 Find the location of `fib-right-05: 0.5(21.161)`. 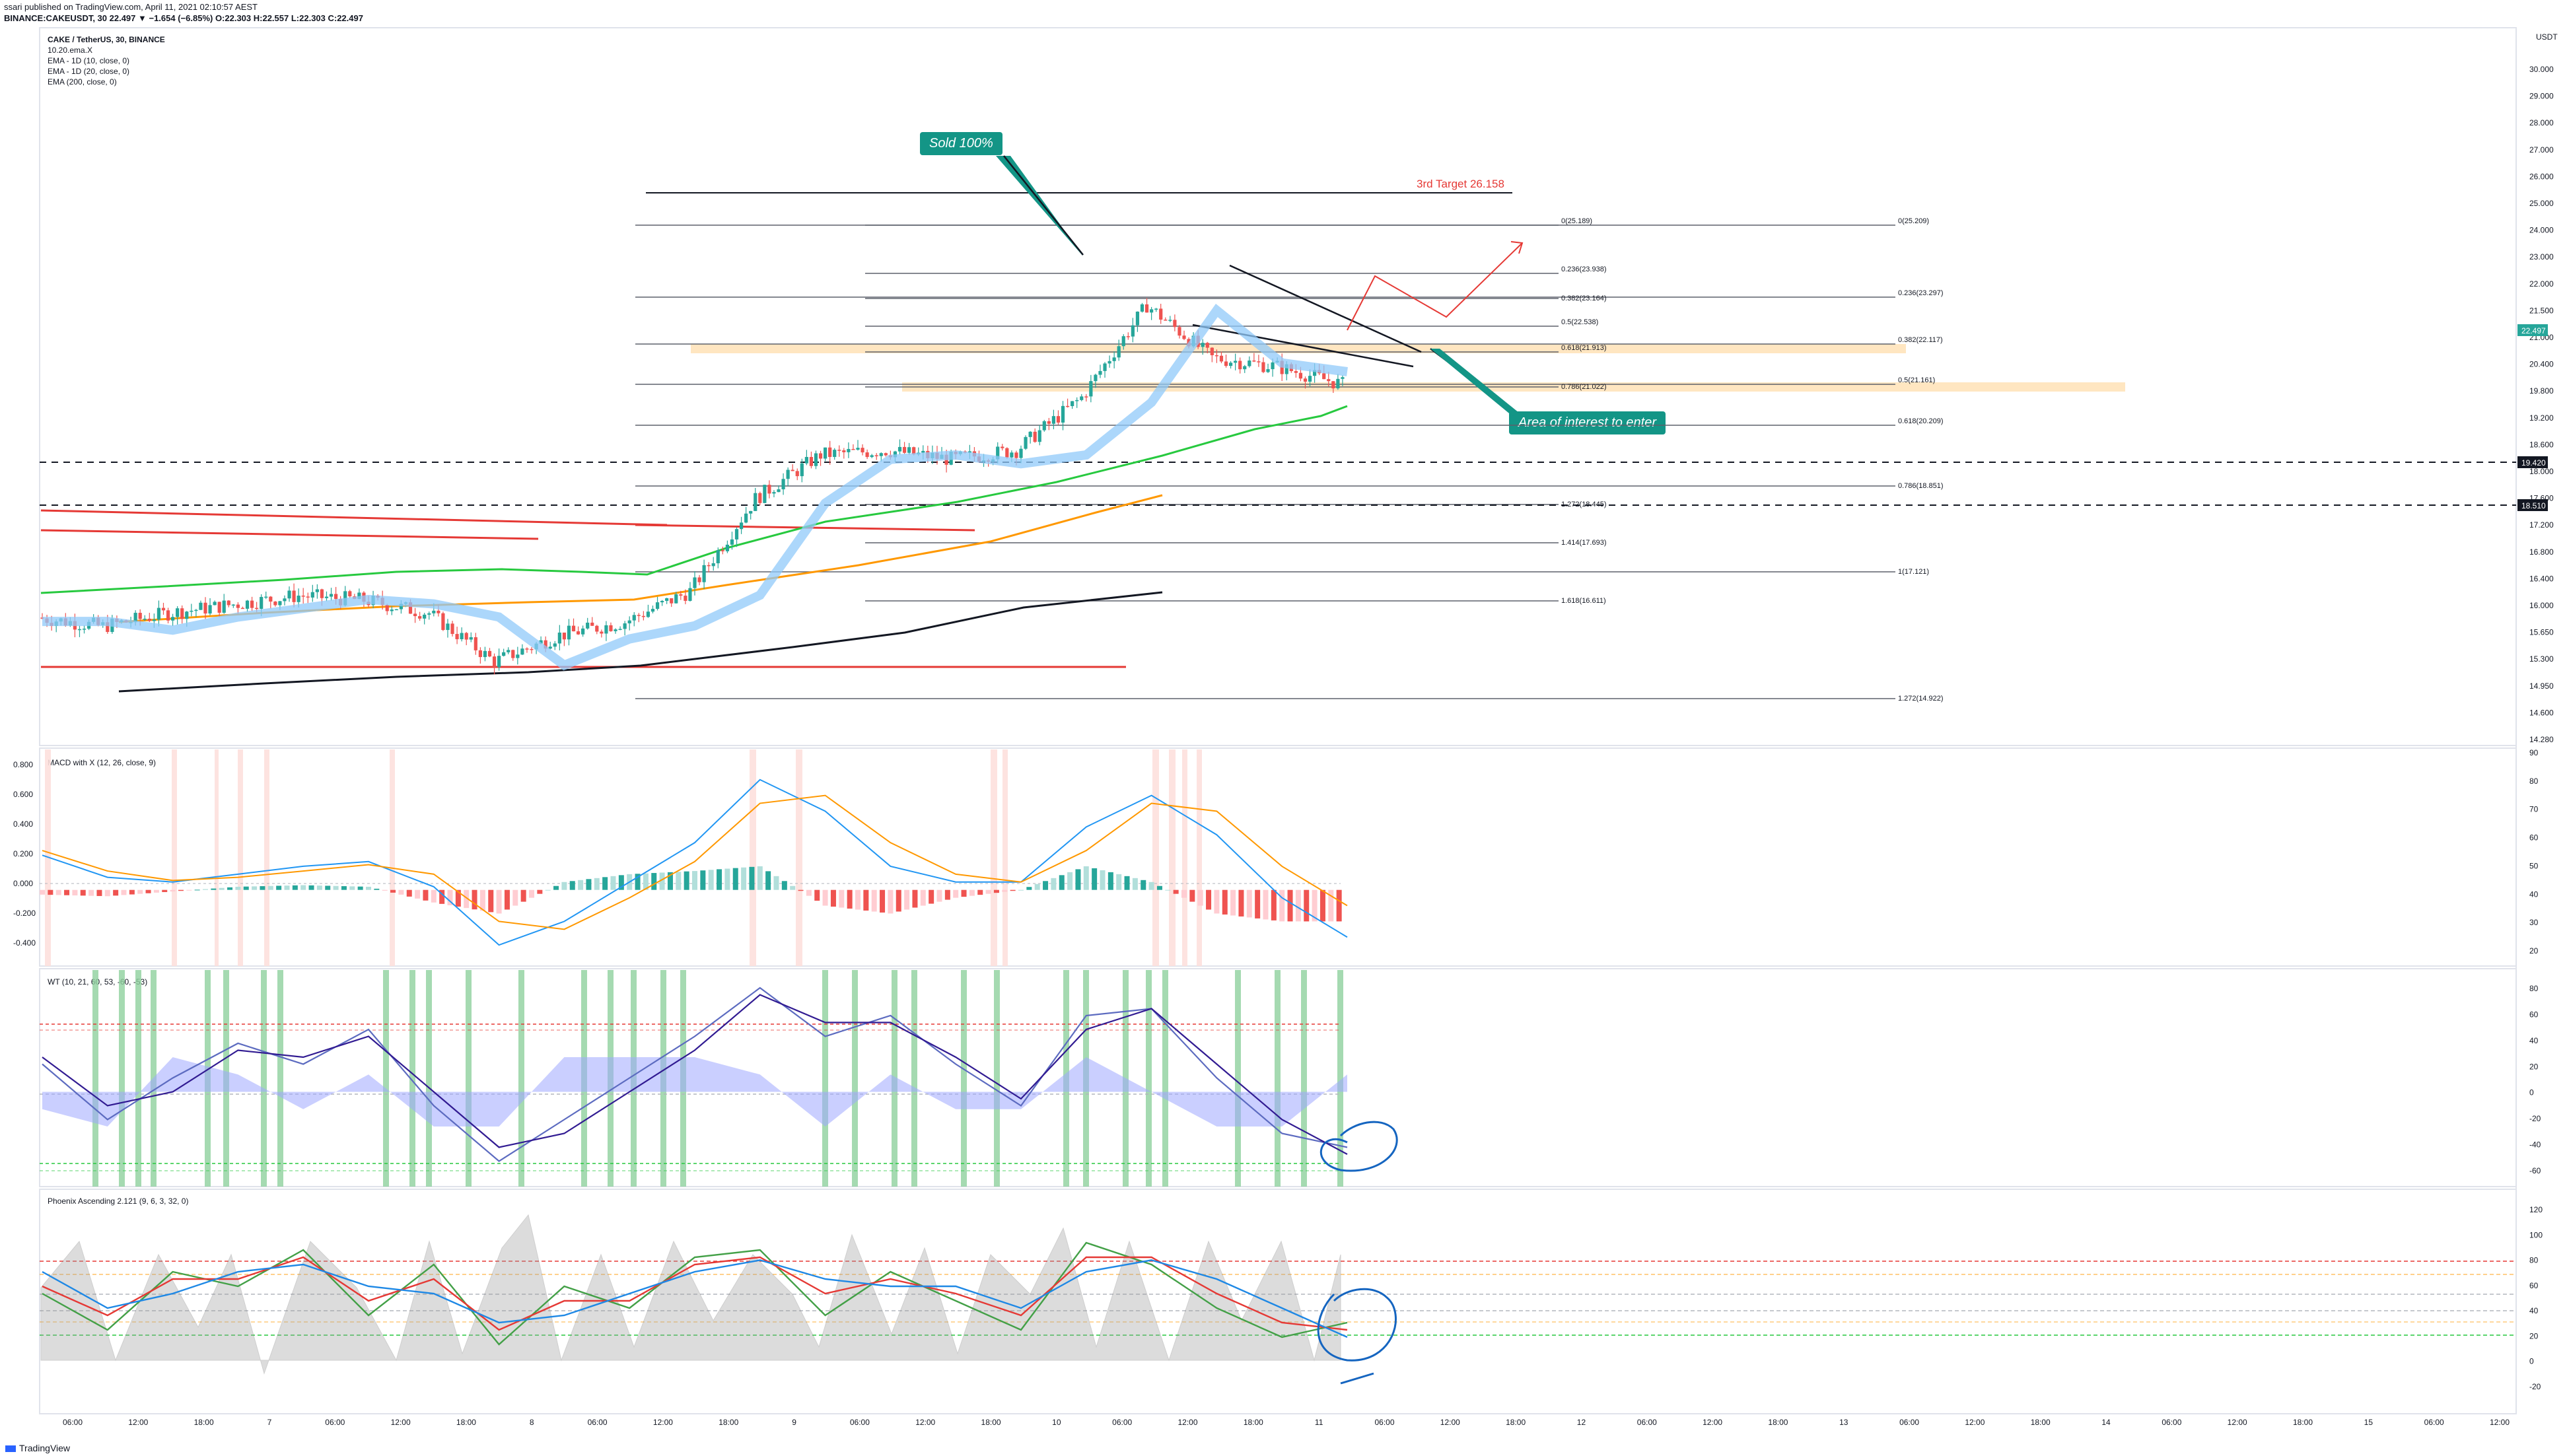

fib-right-05: 0.5(21.161) is located at coordinates (1917, 380).